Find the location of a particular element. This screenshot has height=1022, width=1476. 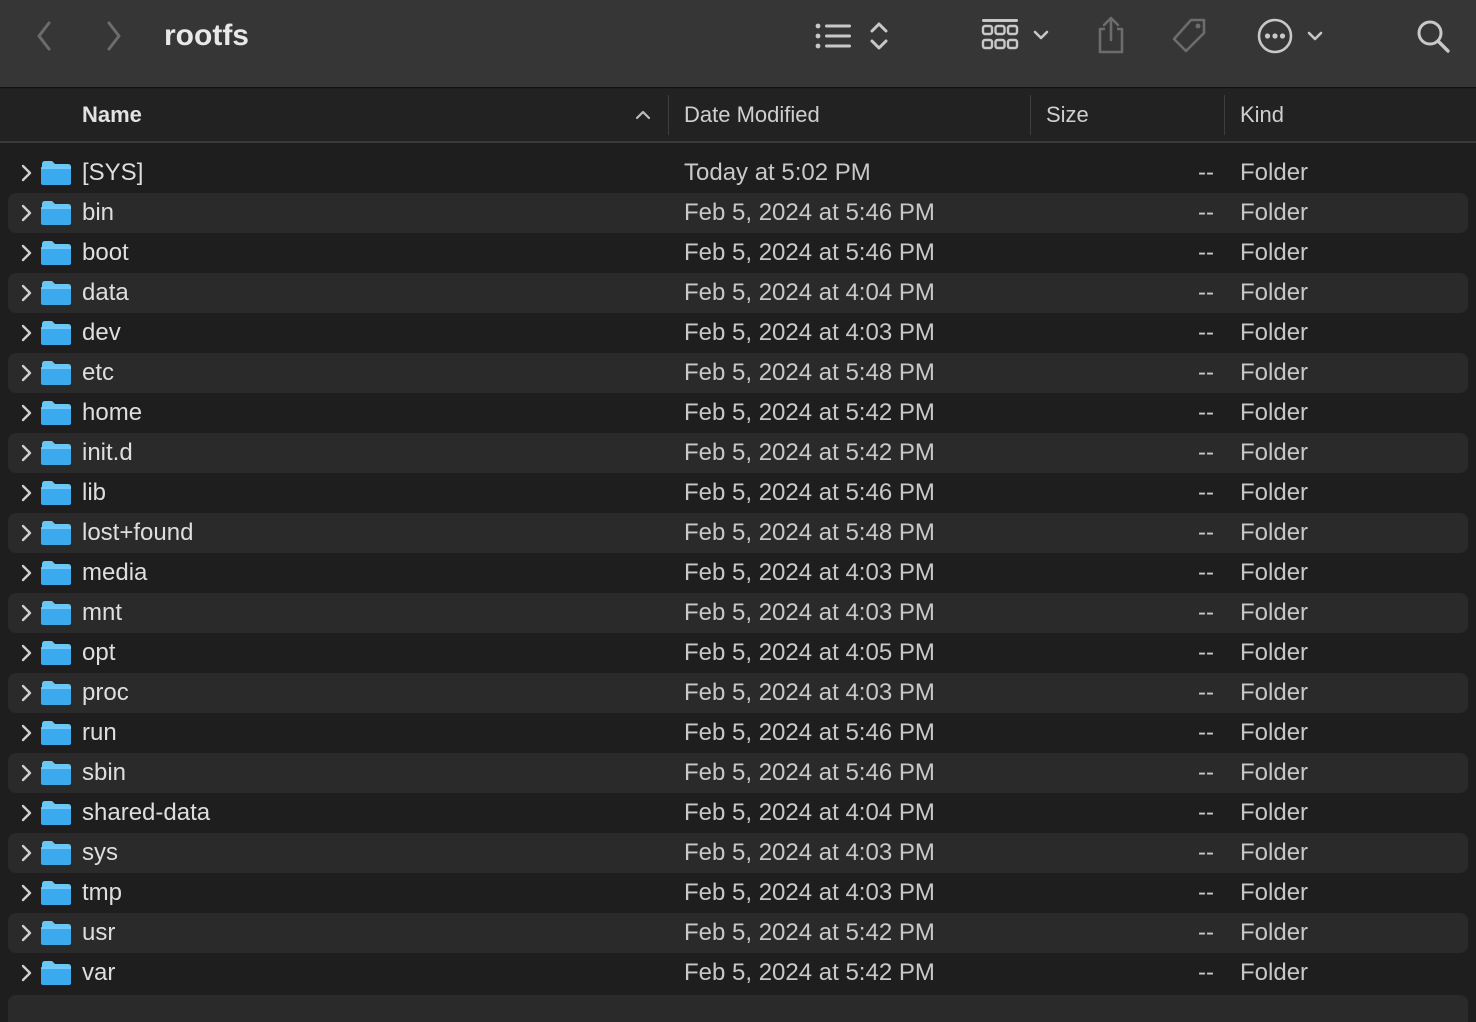

file-row: sys Feb 5, 2024 at 4:03 PM -- Folder is located at coordinates (738, 853).